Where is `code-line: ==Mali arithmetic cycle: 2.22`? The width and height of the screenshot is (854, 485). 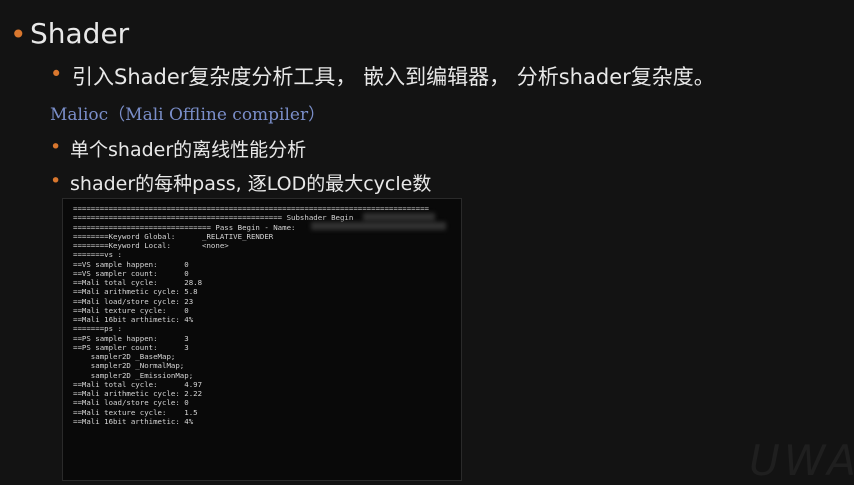 code-line: ==Mali arithmetic cycle: 2.22 is located at coordinates (138, 393).